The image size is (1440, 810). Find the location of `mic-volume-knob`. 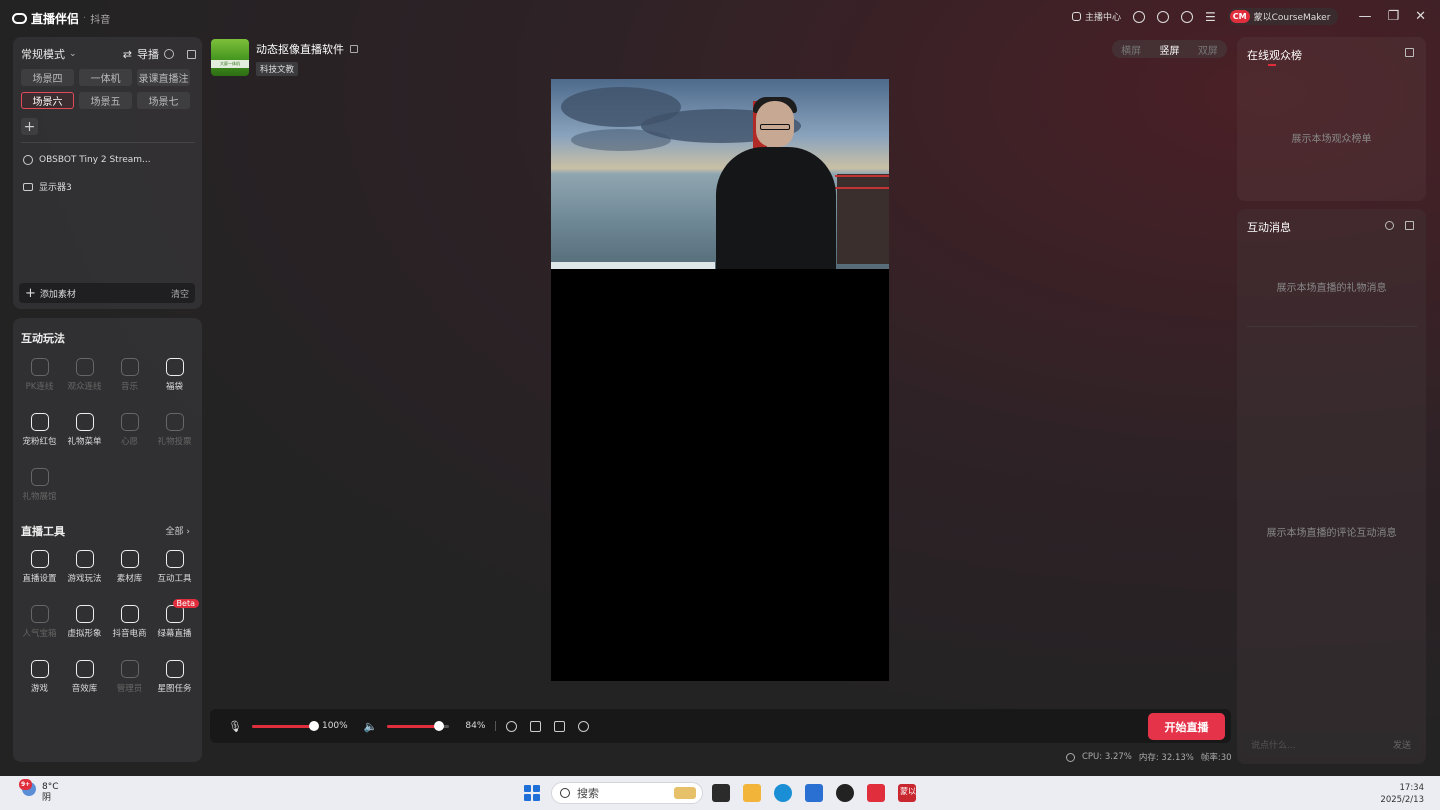

mic-volume-knob is located at coordinates (313, 725).